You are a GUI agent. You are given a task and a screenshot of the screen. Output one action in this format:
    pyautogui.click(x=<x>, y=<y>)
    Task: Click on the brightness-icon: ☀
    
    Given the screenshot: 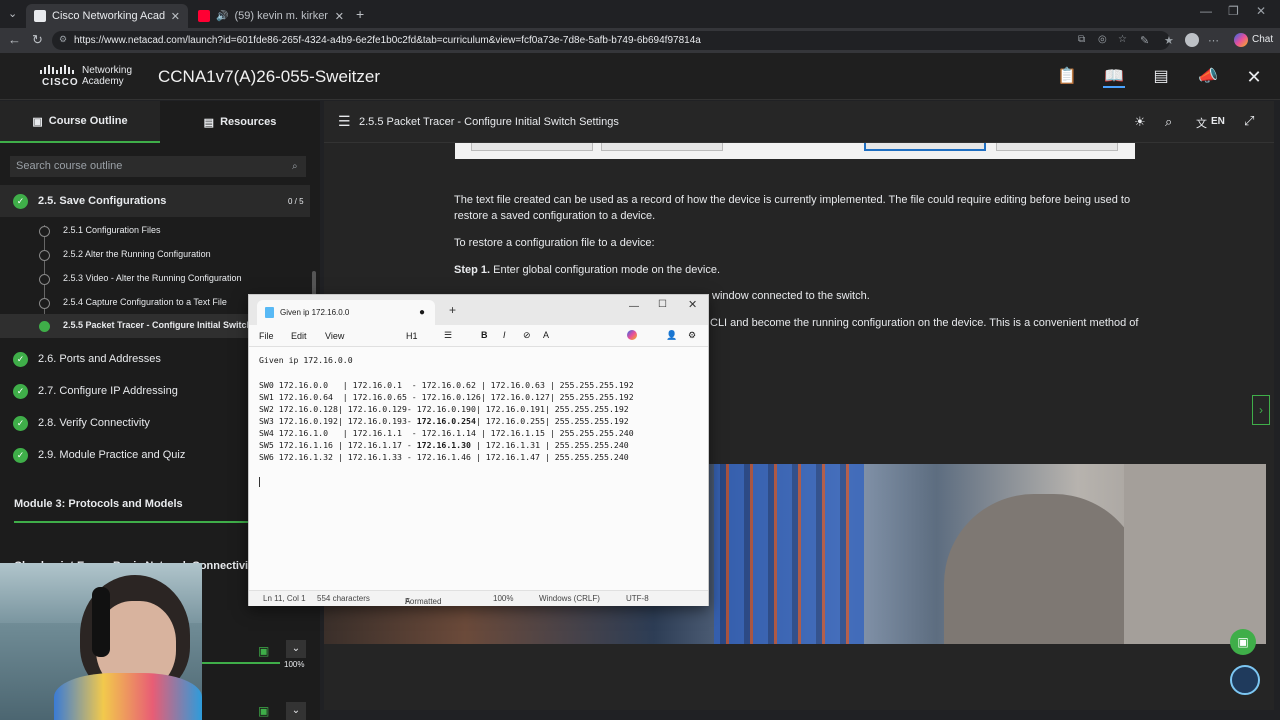 What is the action you would take?
    pyautogui.click(x=1140, y=122)
    